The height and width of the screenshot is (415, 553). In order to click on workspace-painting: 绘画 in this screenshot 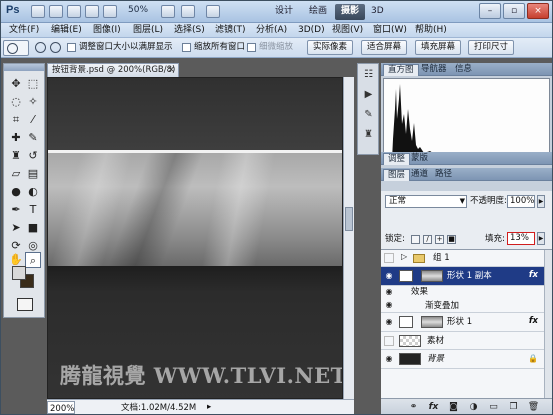, I will do `click(318, 12)`.